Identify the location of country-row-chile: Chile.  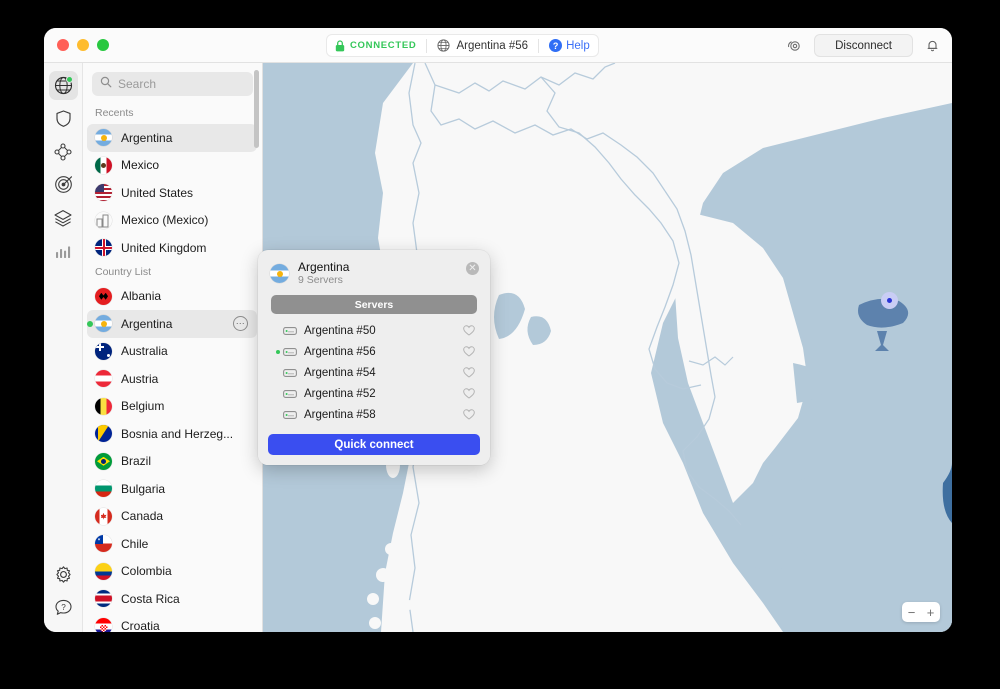
(172, 544).